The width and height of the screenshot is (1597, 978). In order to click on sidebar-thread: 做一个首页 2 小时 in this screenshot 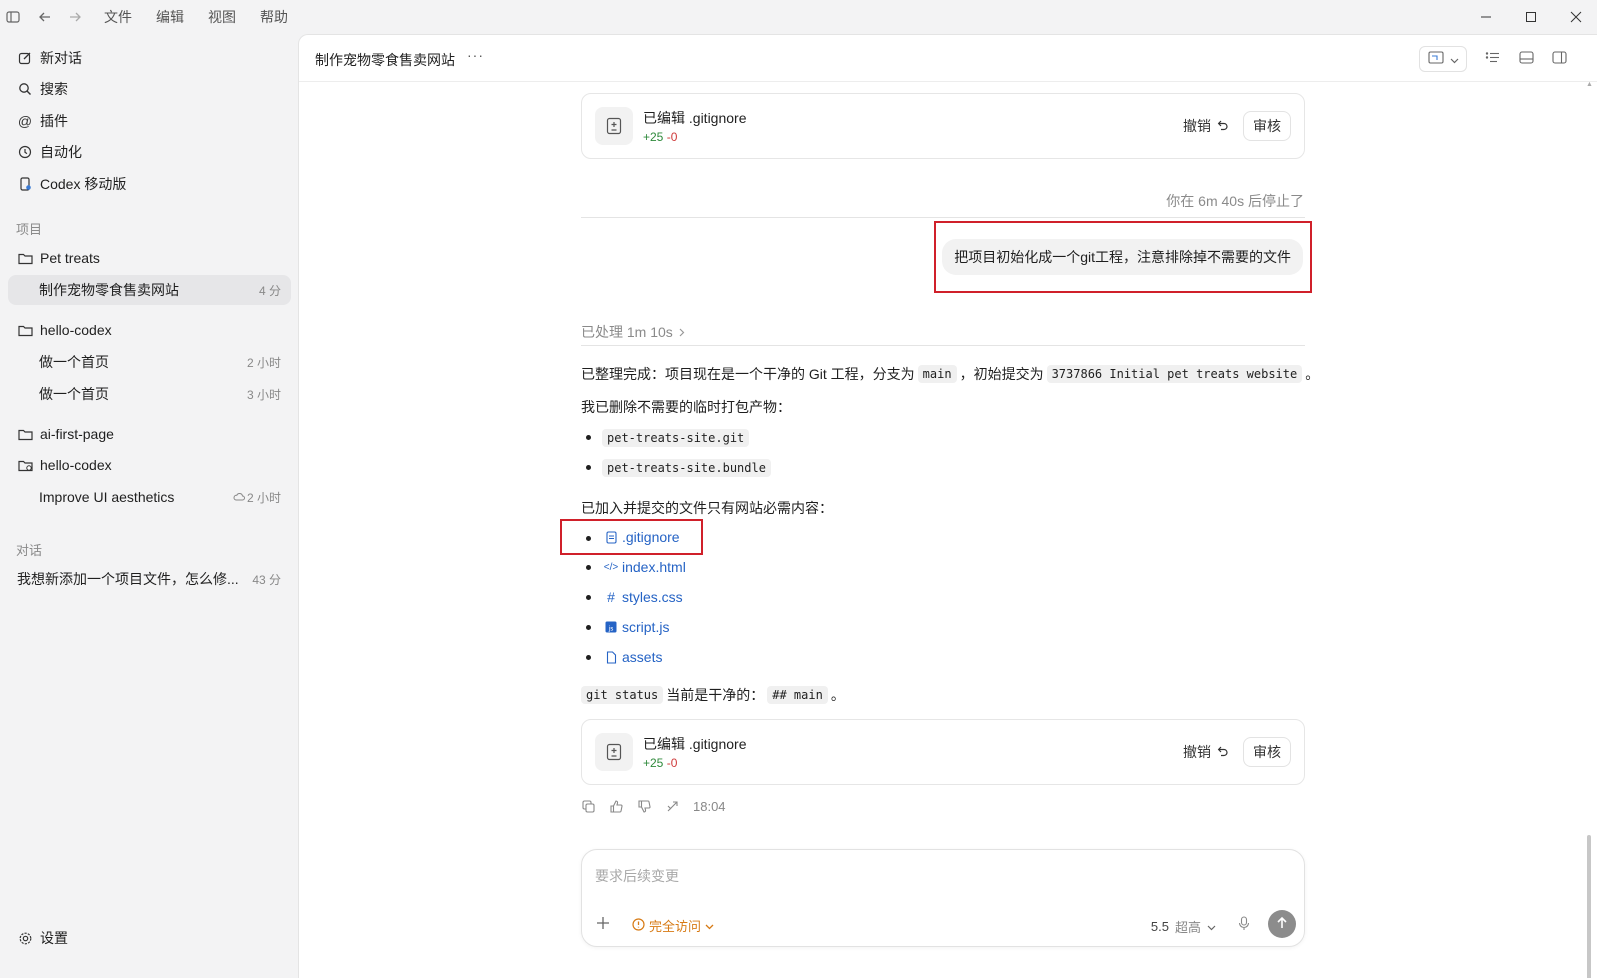, I will do `click(149, 362)`.